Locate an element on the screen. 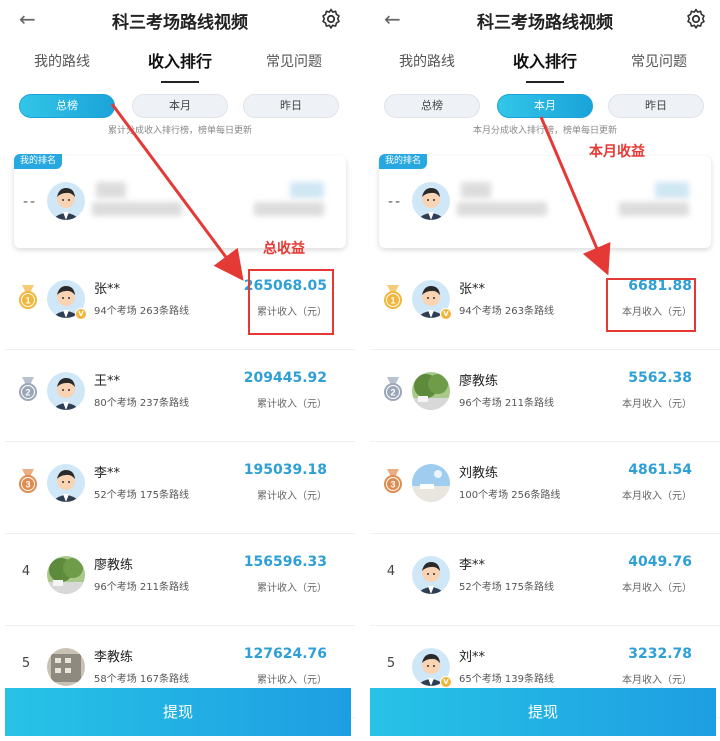  my-avatar is located at coordinates (66, 201).